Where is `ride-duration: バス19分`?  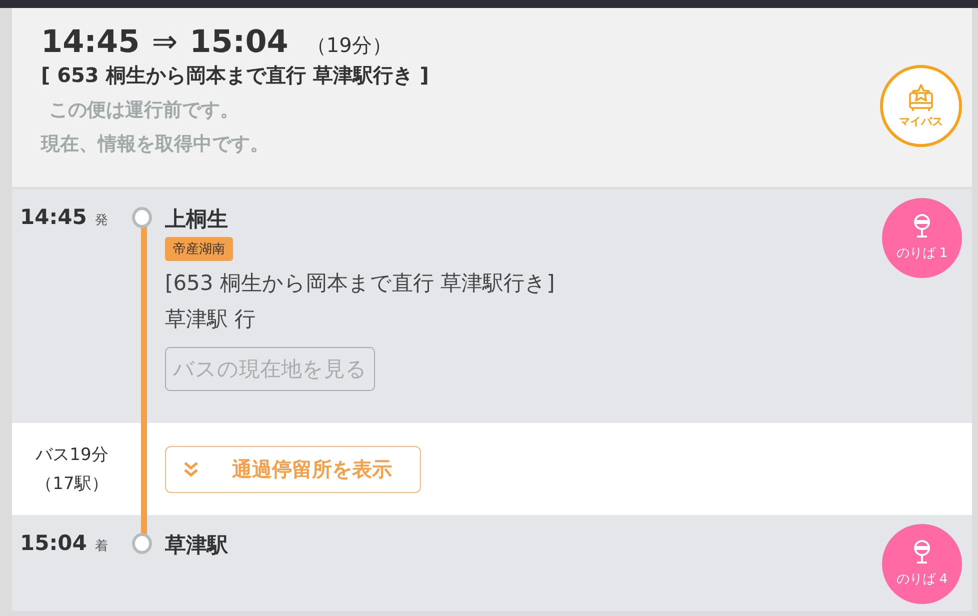 ride-duration: バス19分 is located at coordinates (72, 455).